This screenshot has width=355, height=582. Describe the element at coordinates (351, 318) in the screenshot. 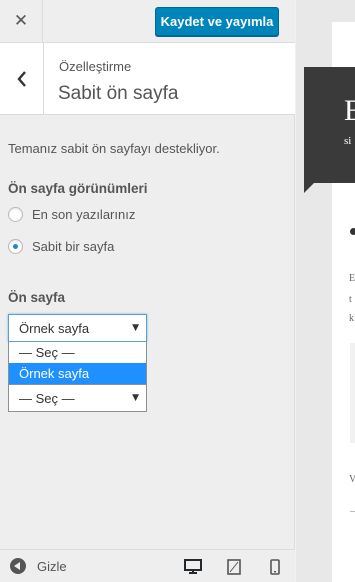

I see `preview-text-line: k` at that location.